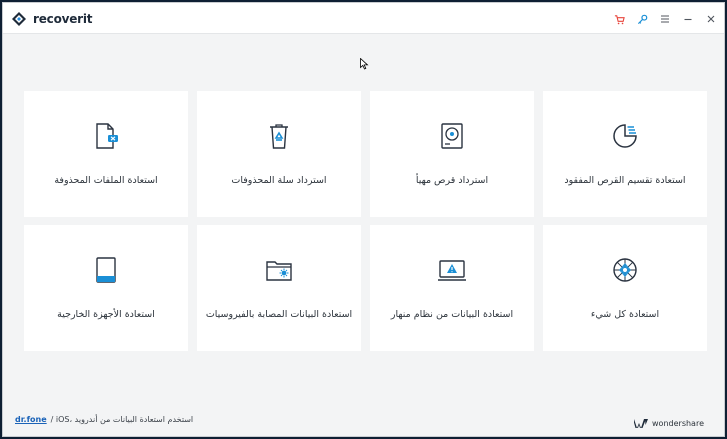  Describe the element at coordinates (625, 314) in the screenshot. I see `card-label: استعادة كل شيء` at that location.